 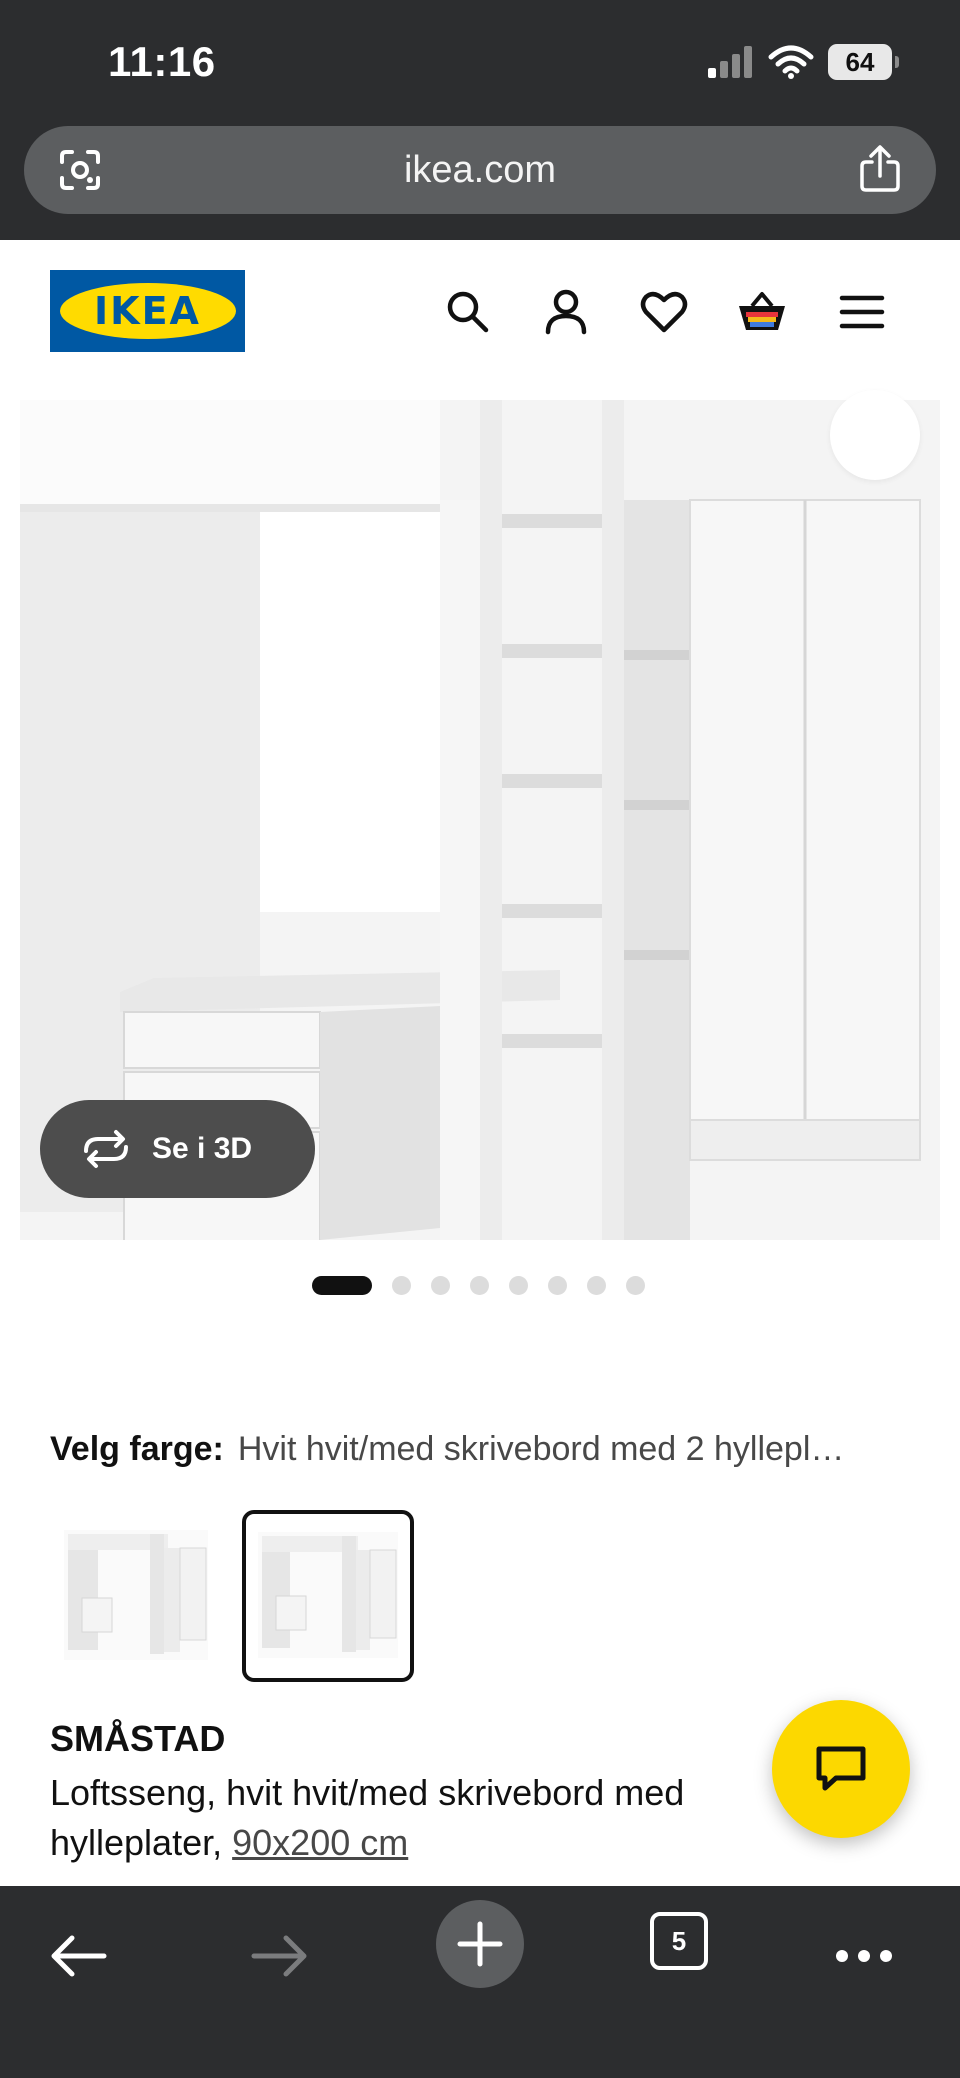 What do you see at coordinates (730, 62) in the screenshot?
I see `cellular-signal-icon` at bounding box center [730, 62].